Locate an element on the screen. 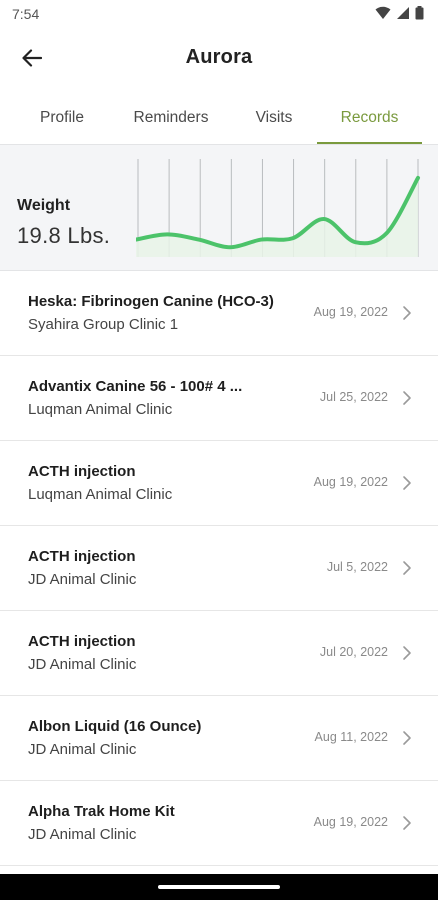 The image size is (438, 900). status-time: 7:54 is located at coordinates (26, 14).